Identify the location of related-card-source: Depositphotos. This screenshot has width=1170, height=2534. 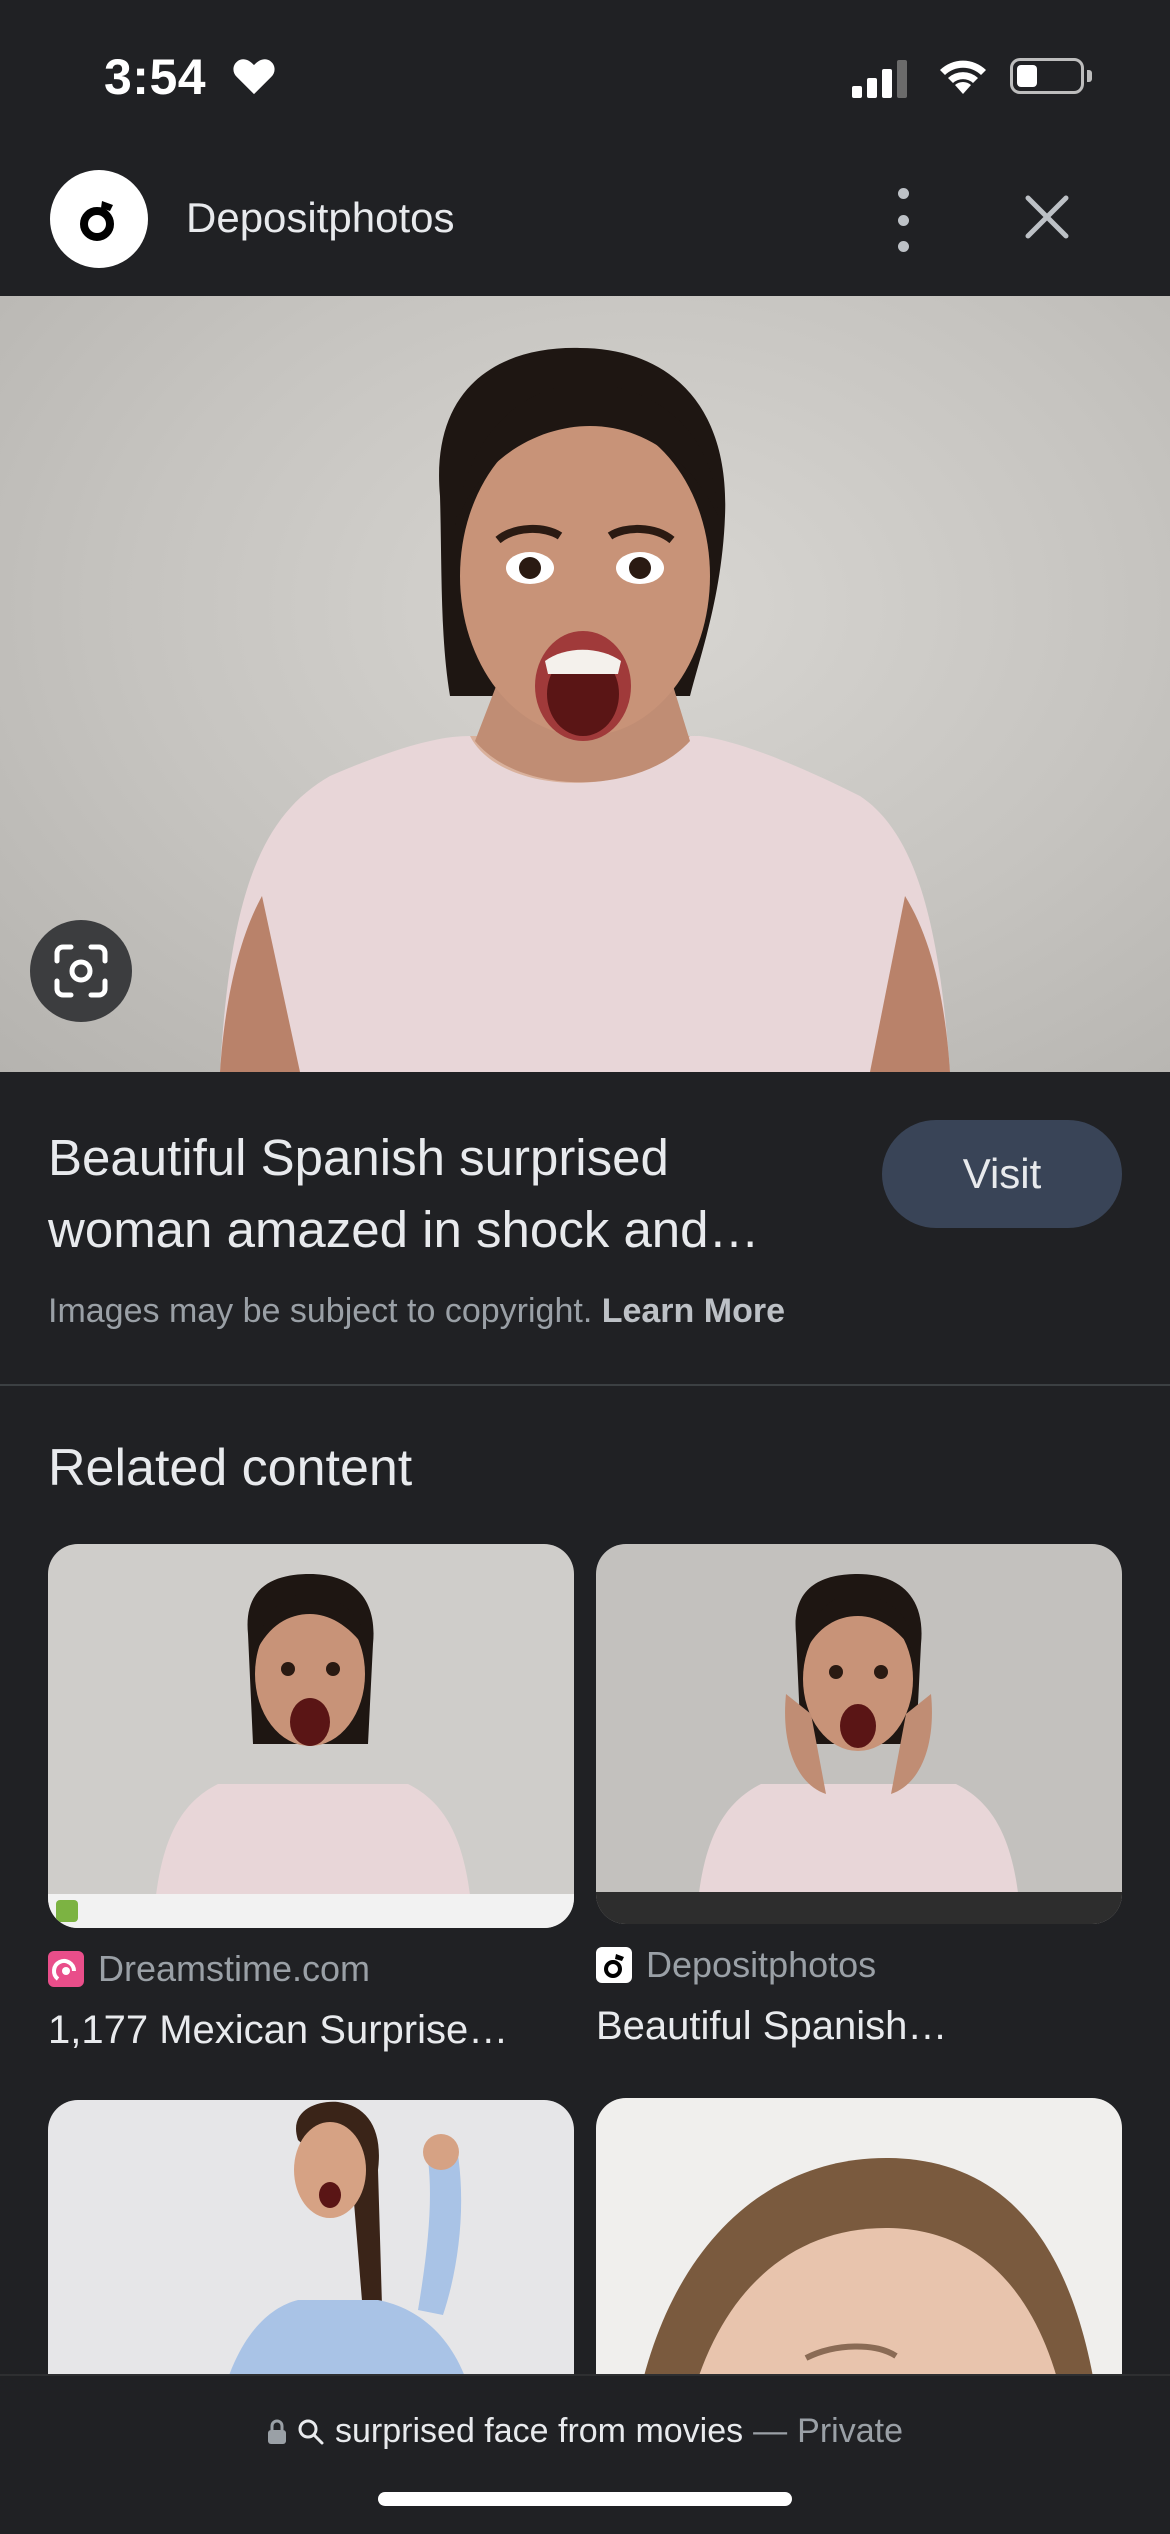
(736, 1965).